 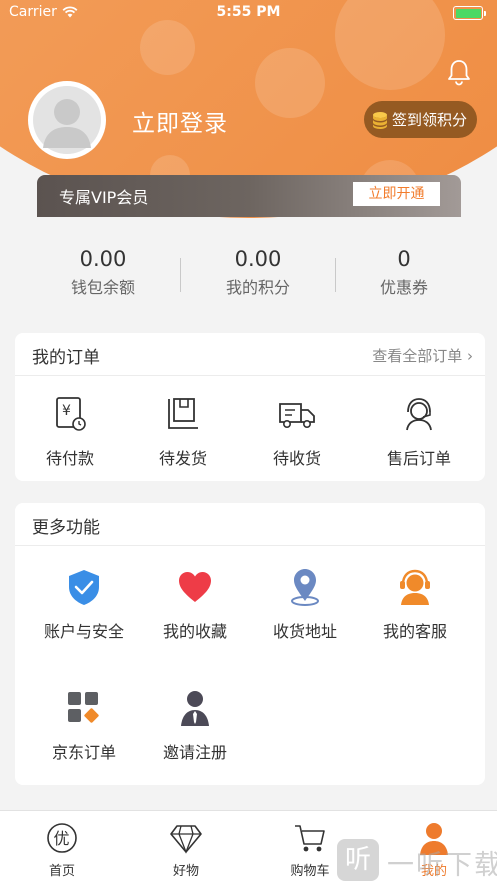 I want to click on you-badge-icon: 优, so click(x=62, y=838).